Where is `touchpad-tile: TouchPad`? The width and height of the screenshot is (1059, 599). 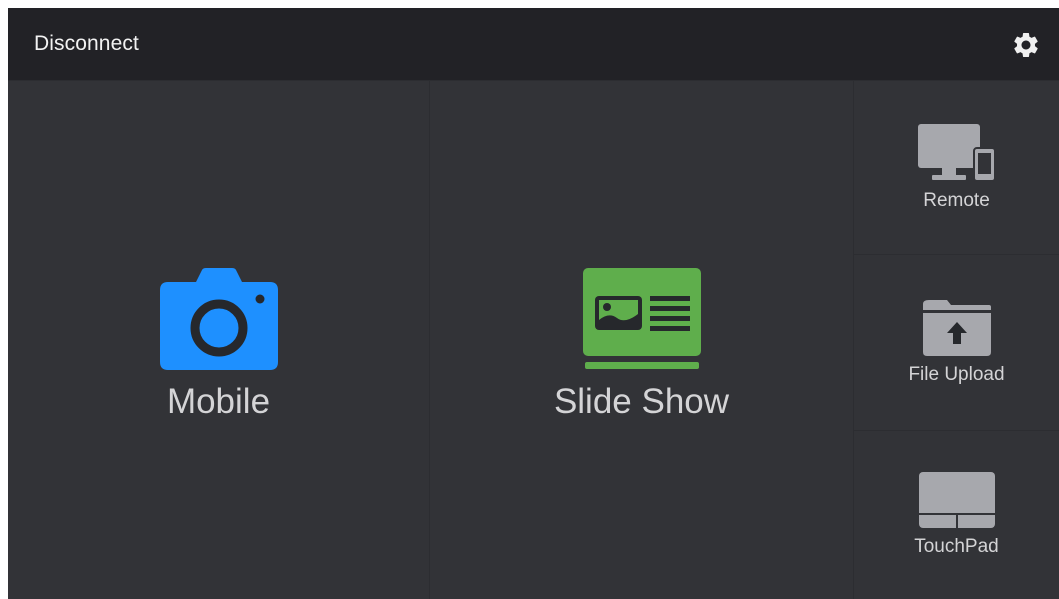
touchpad-tile: TouchPad is located at coordinates (956, 515).